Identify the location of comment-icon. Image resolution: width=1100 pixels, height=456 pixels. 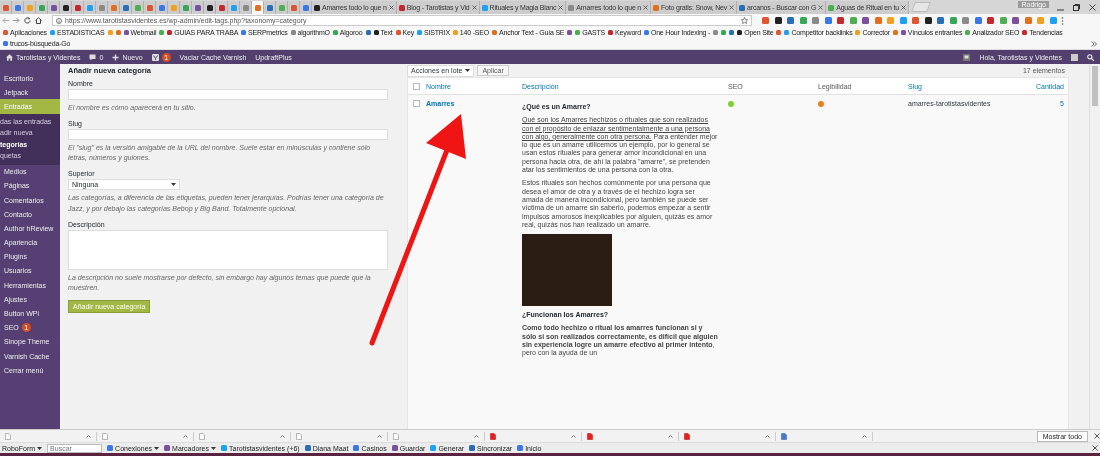
(93, 57).